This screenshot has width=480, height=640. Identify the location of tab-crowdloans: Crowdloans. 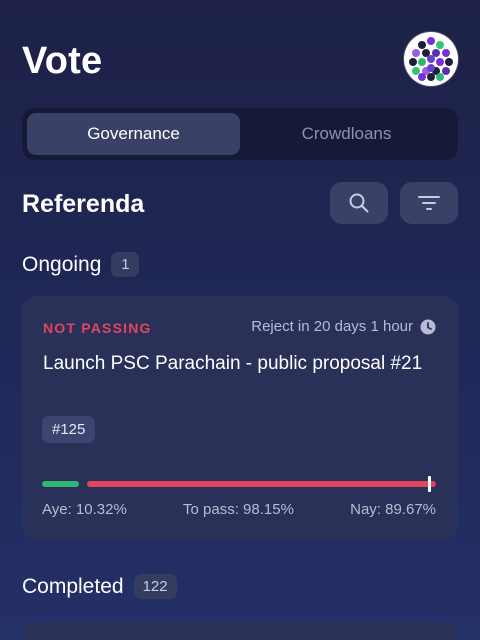
(346, 134).